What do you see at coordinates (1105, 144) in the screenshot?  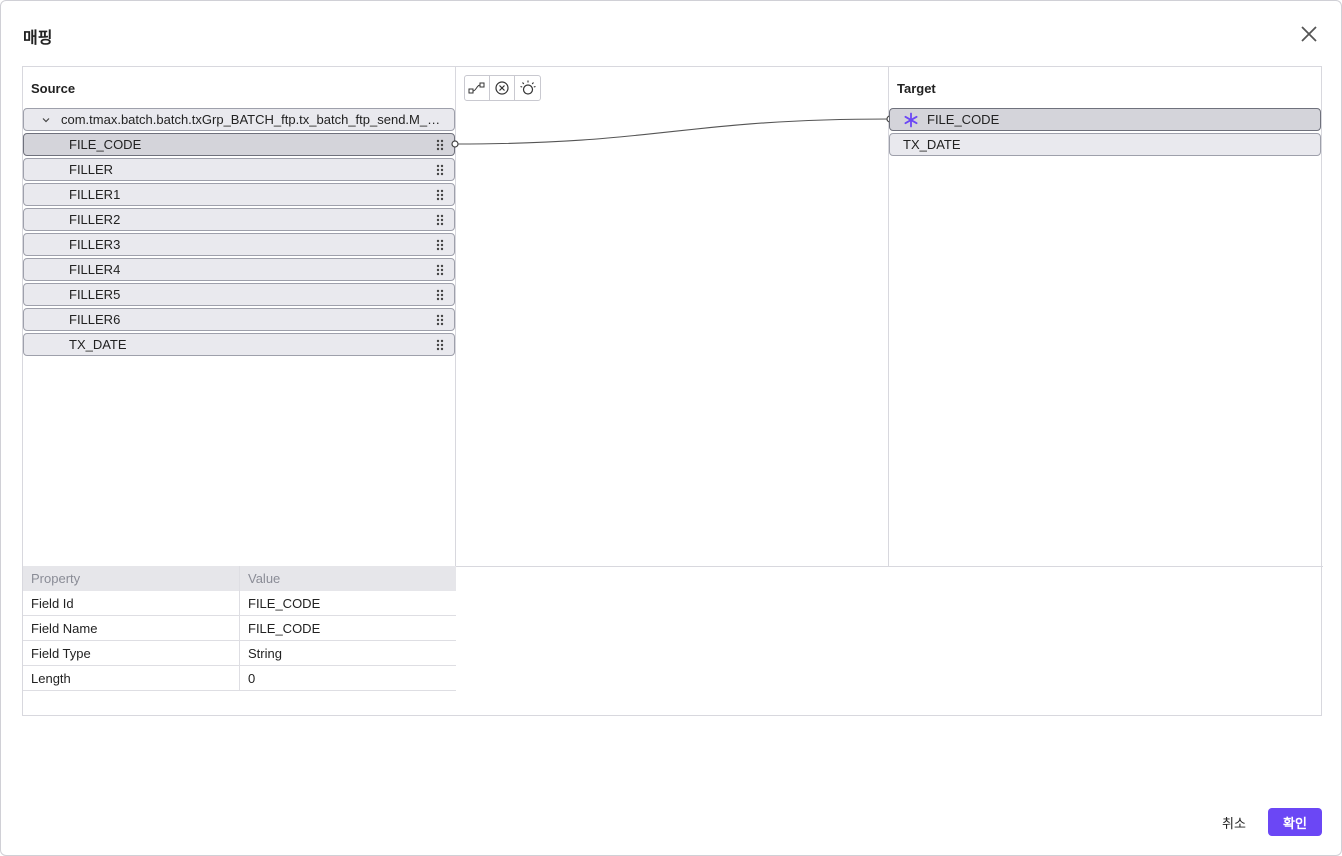 I see `target-field-row: TX_DATE` at bounding box center [1105, 144].